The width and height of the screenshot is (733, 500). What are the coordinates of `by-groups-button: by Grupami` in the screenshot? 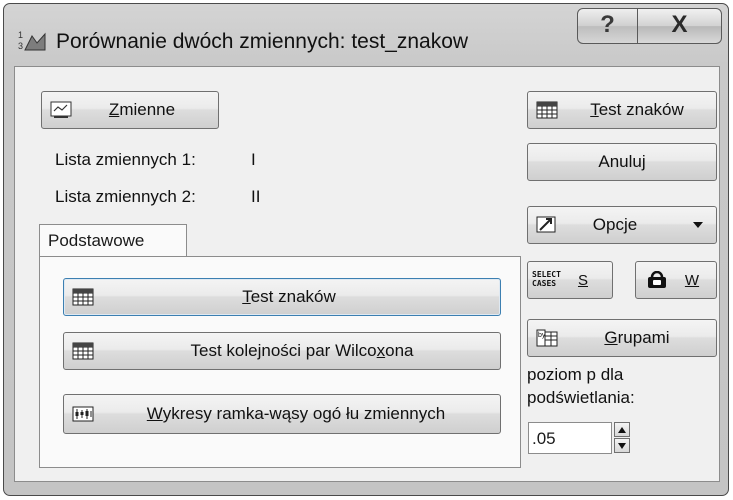 It's located at (622, 338).